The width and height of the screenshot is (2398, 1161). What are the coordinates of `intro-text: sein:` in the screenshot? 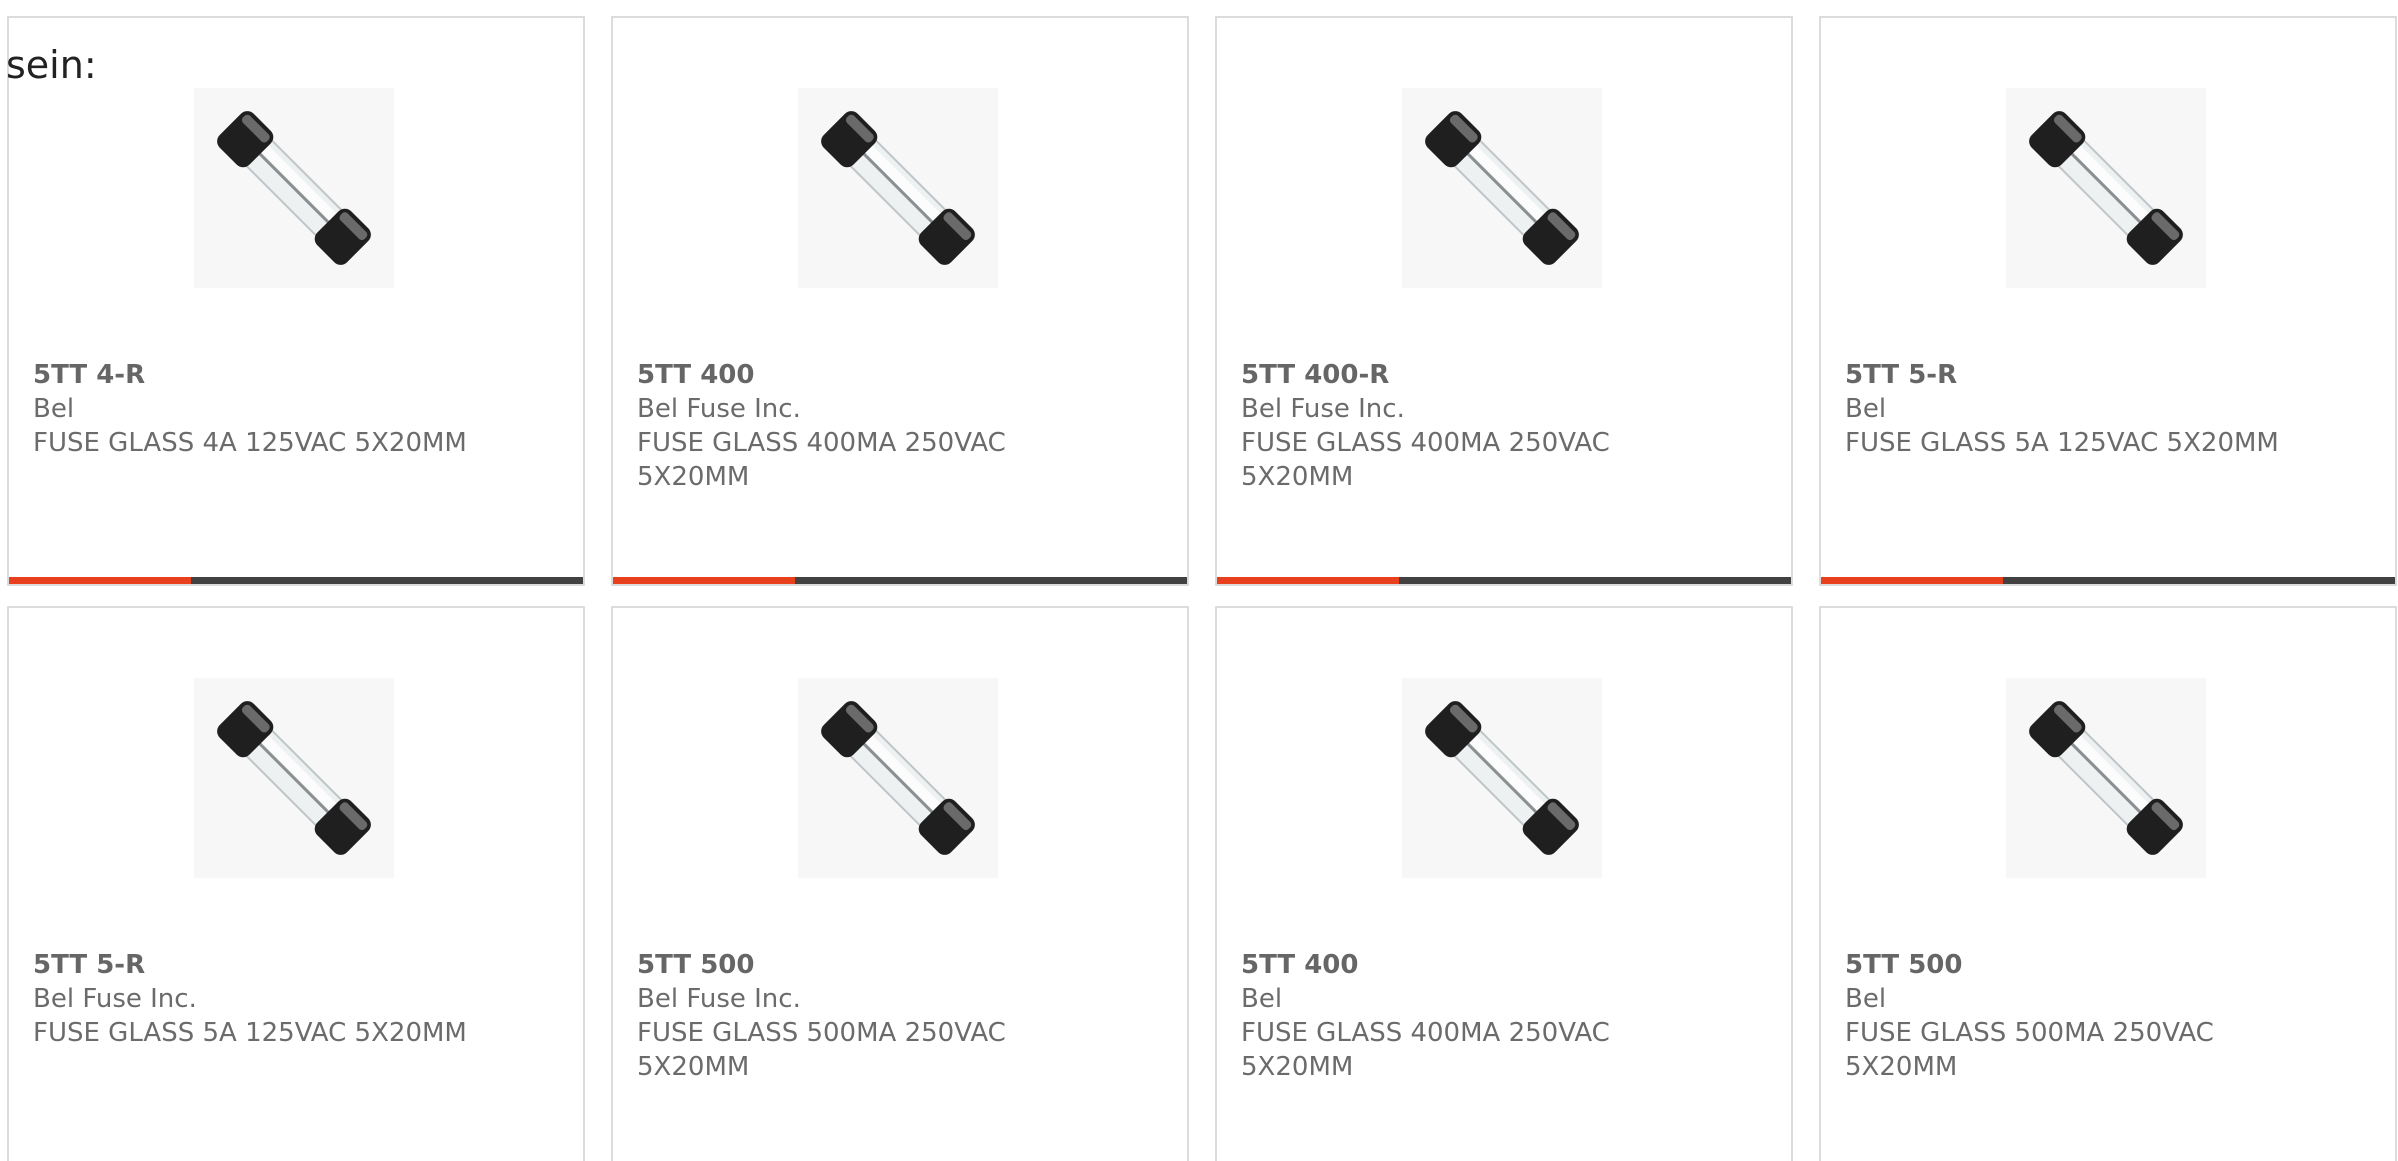 It's located at (51, 65).